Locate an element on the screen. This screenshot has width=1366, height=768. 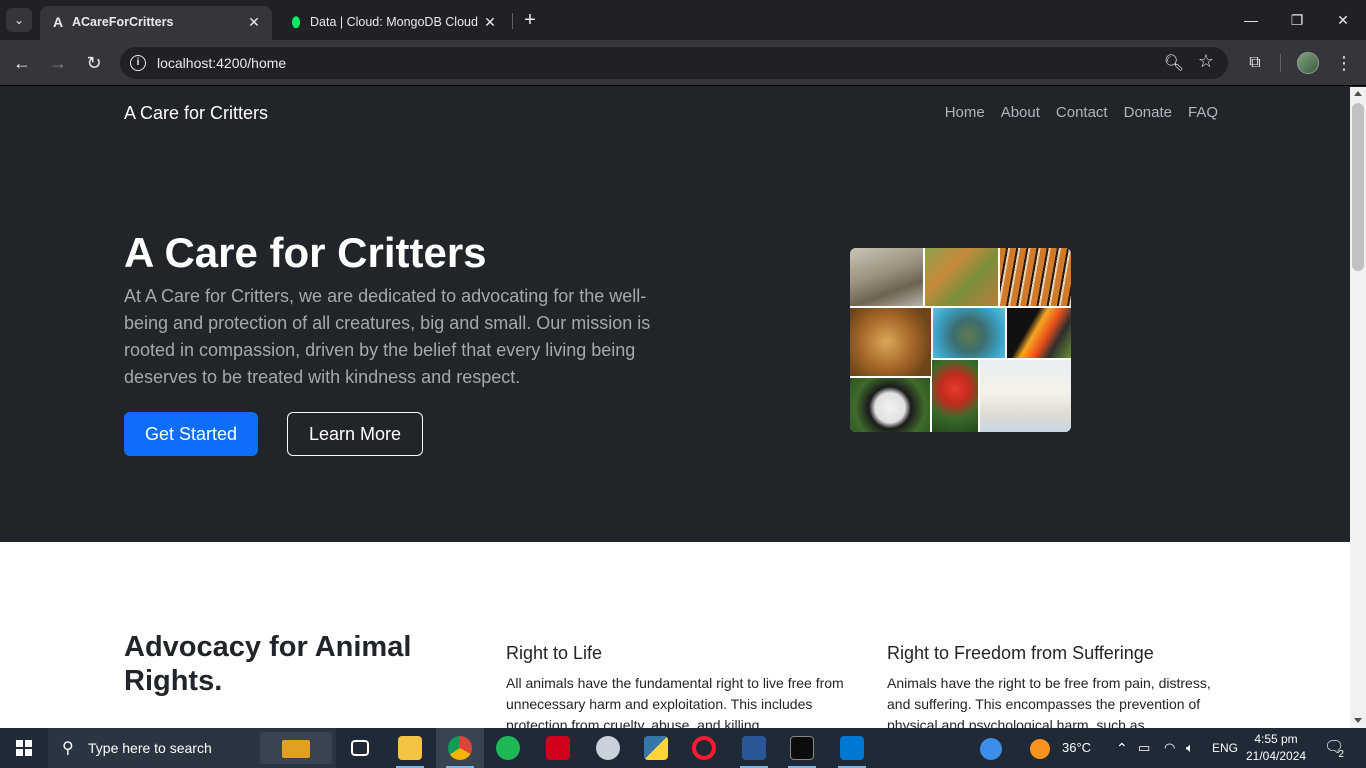
battery-icon: ▭ is located at coordinates (1144, 748).